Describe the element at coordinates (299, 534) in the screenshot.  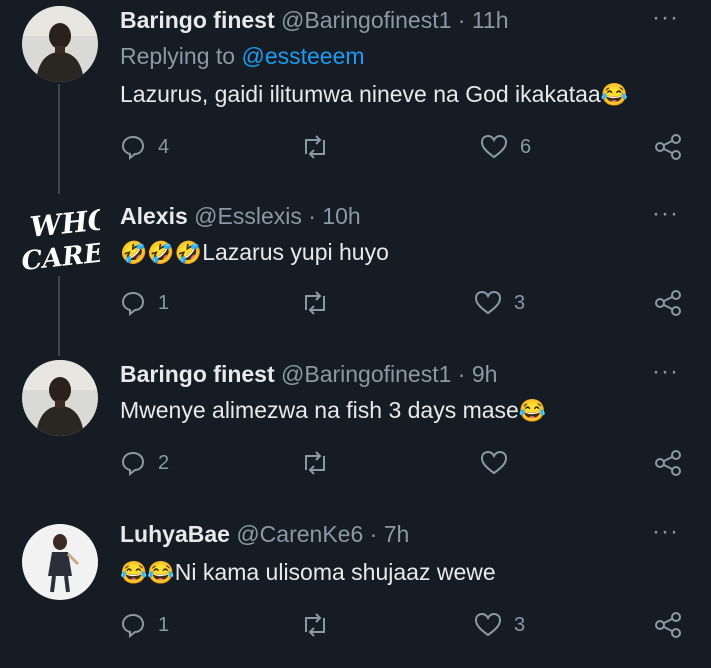
I see `user-handle: @CarenKe6` at that location.